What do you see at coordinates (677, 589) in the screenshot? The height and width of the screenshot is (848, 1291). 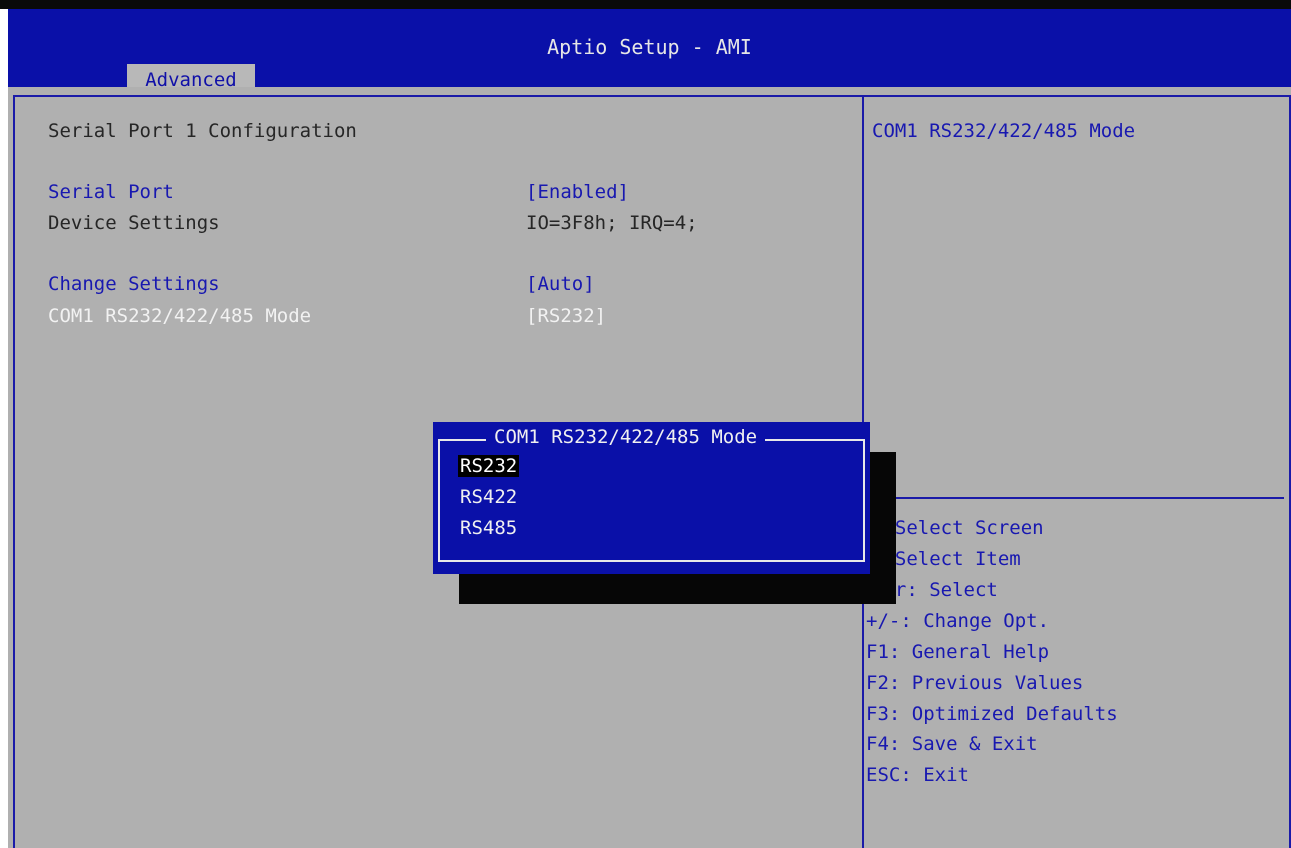 I see `popup-shadow-bottom` at bounding box center [677, 589].